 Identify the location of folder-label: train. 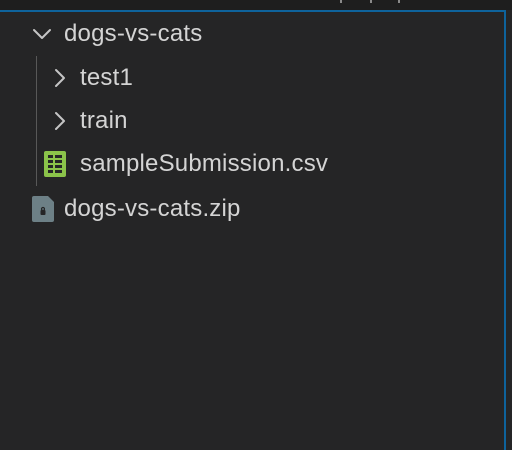
(104, 120).